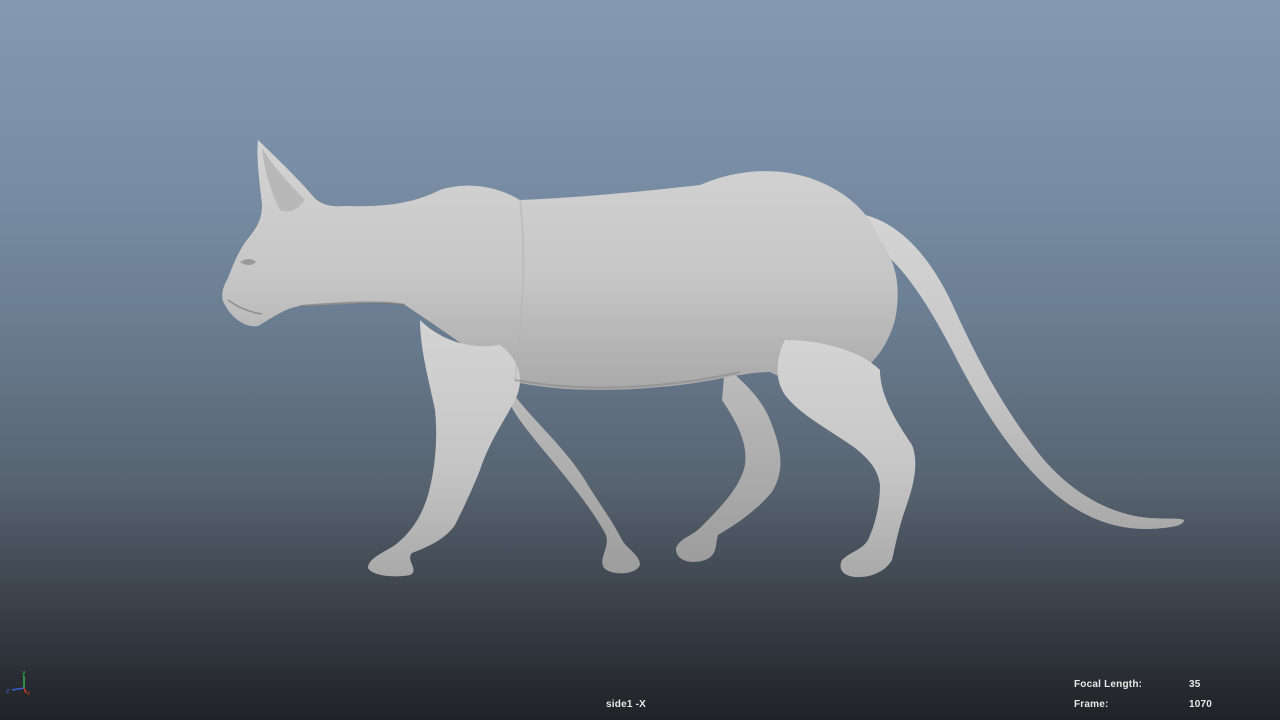 The width and height of the screenshot is (1280, 720). I want to click on cat-near-hind-leg, so click(846, 459).